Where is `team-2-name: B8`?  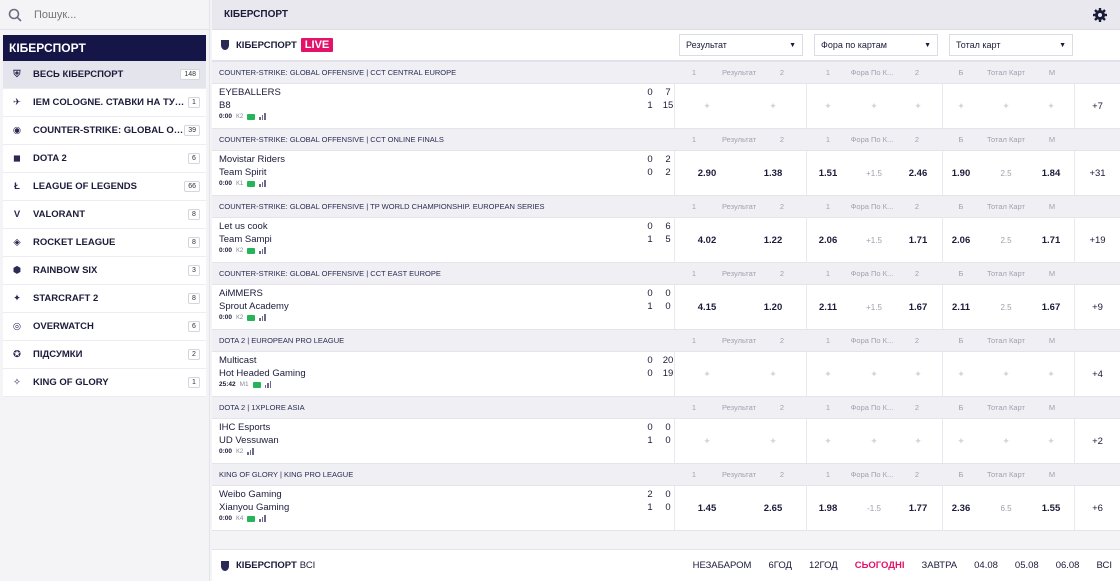
team-2-name: B8 is located at coordinates (250, 106).